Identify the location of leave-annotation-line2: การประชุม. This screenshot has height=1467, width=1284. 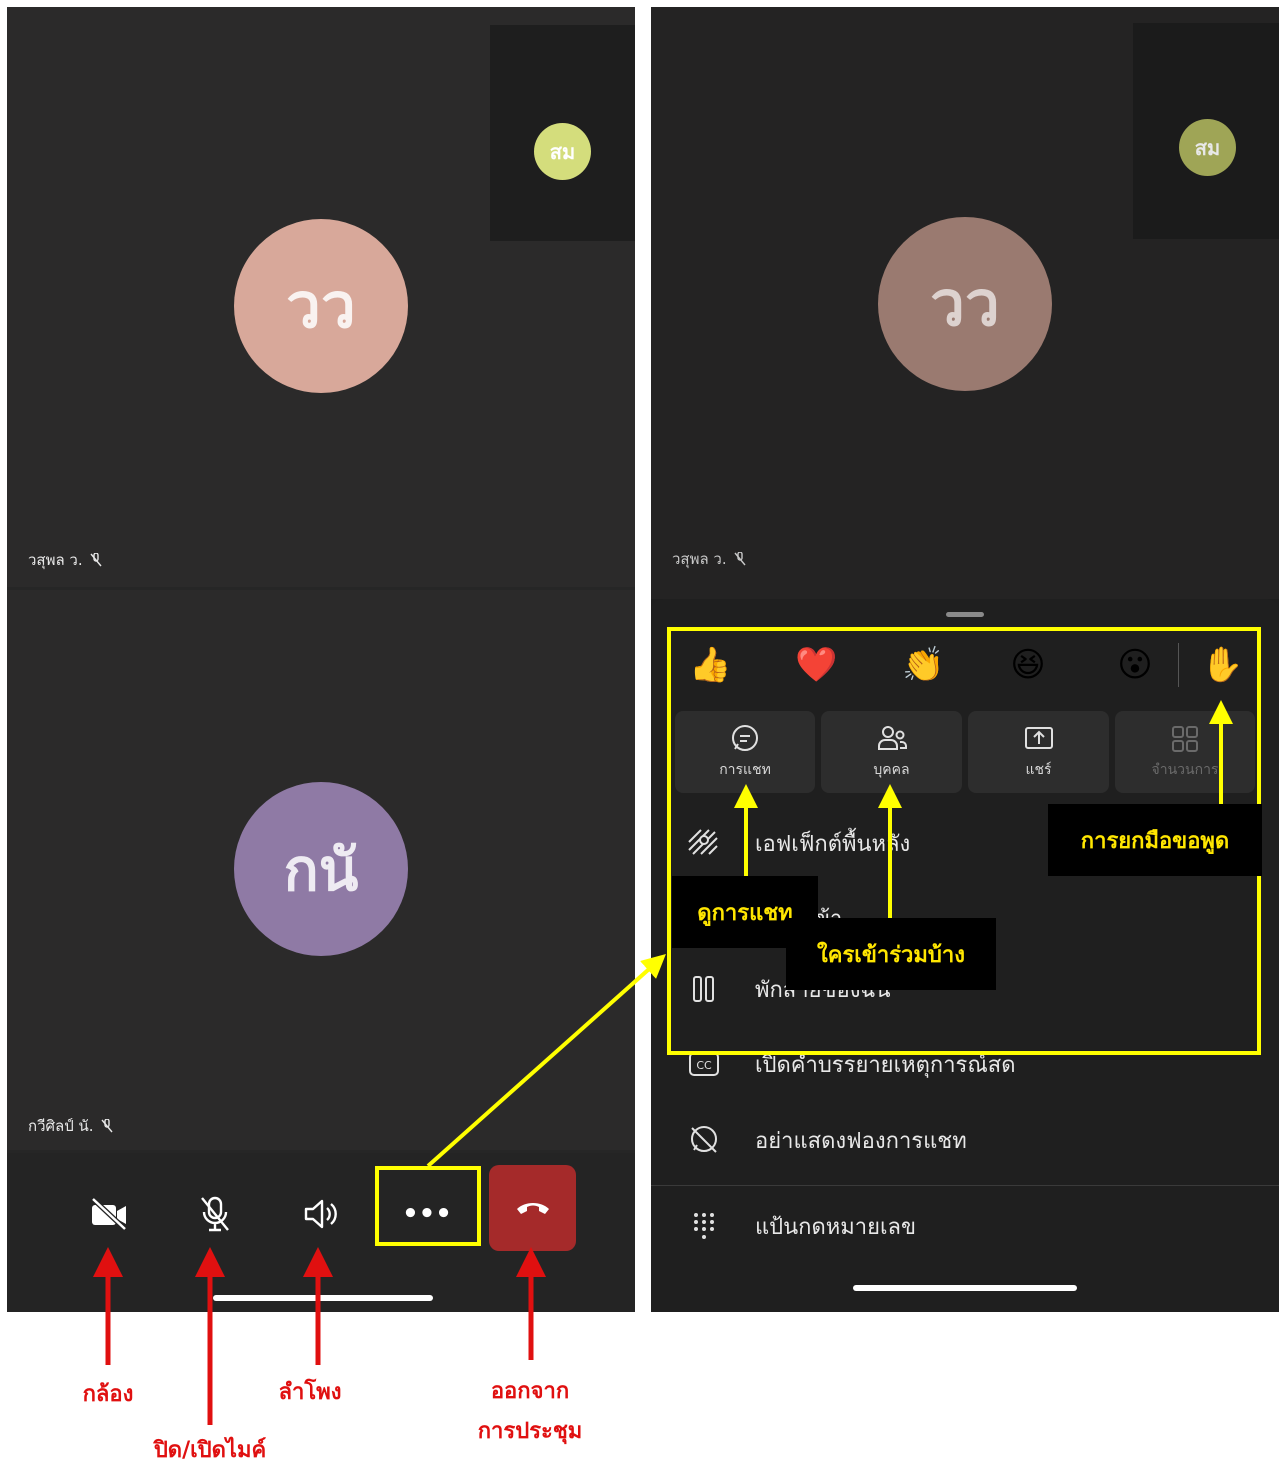
(530, 1431).